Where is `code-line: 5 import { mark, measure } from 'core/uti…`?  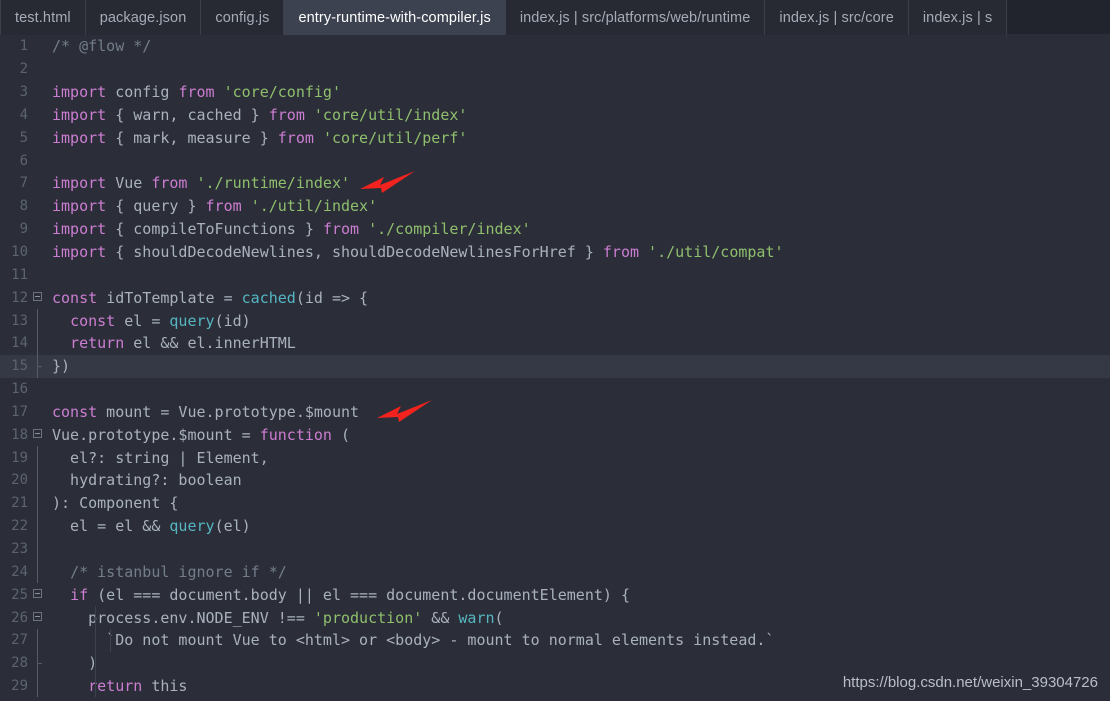
code-line: 5 import { mark, measure } from 'core/uti… is located at coordinates (555, 137).